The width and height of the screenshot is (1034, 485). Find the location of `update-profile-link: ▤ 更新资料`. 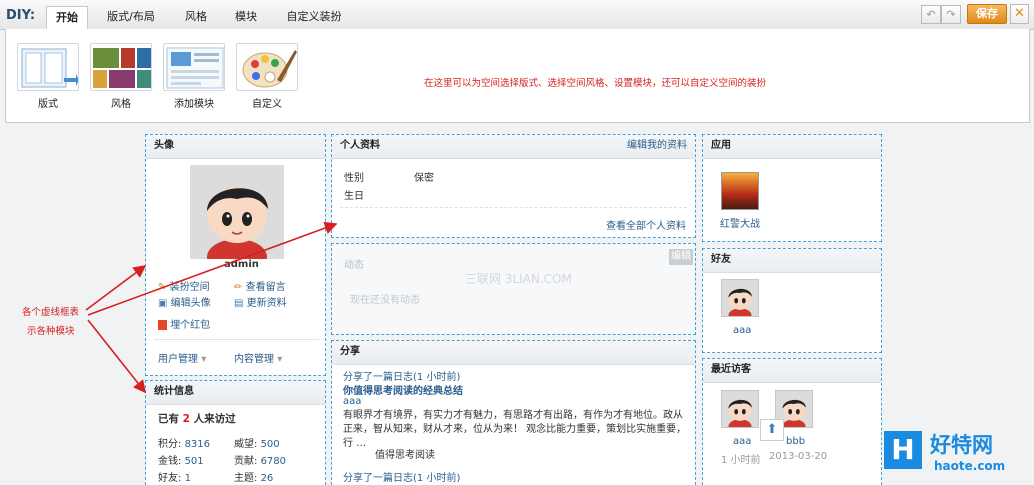

update-profile-link: ▤ 更新资料 is located at coordinates (260, 301).